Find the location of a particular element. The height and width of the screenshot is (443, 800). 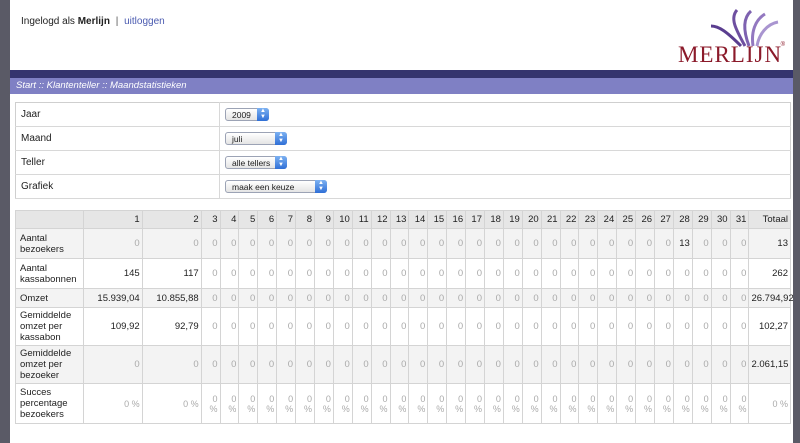

select-arrows-icon: ▲ ▼ is located at coordinates (281, 162).